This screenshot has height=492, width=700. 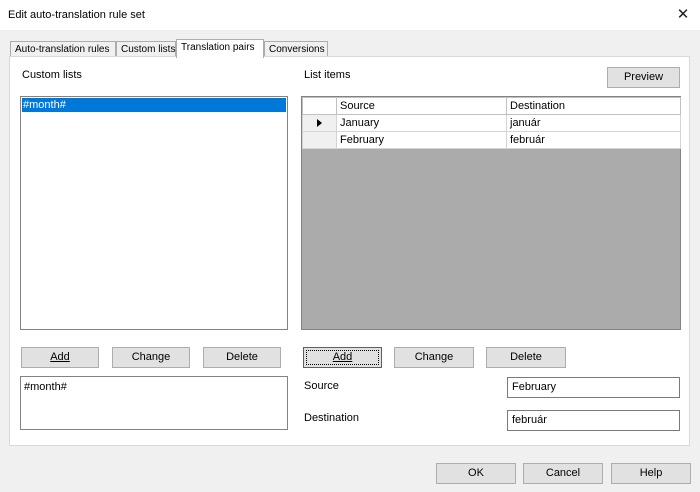 What do you see at coordinates (643, 77) in the screenshot?
I see `preview-button: Preview` at bounding box center [643, 77].